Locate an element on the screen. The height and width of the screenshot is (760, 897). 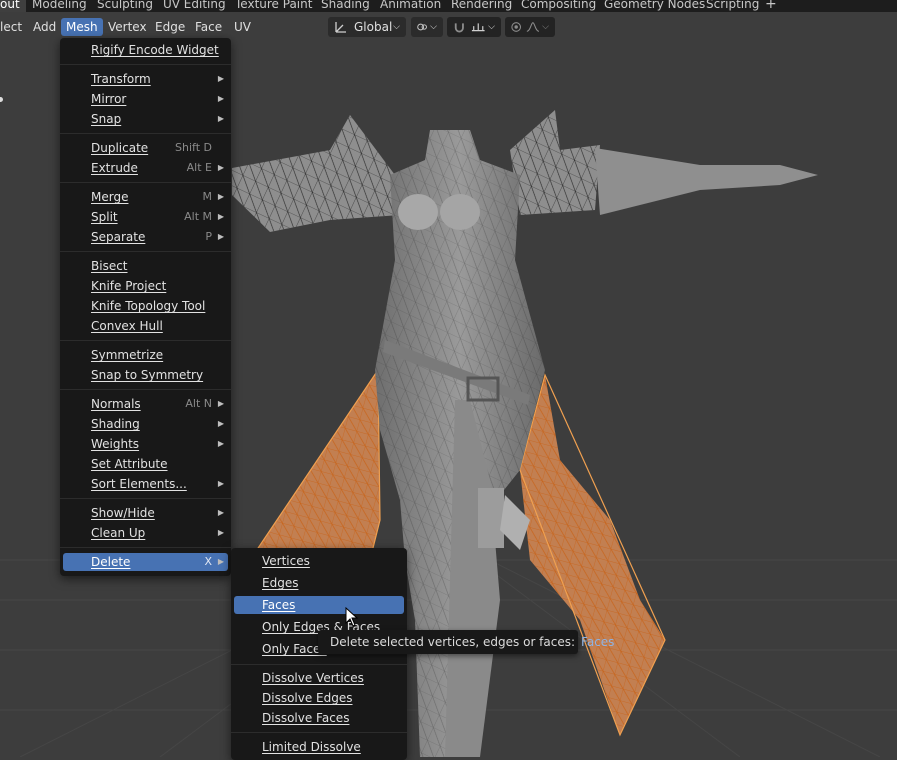
menu-item-set-attribute: Set Attribute is located at coordinates (145, 464).